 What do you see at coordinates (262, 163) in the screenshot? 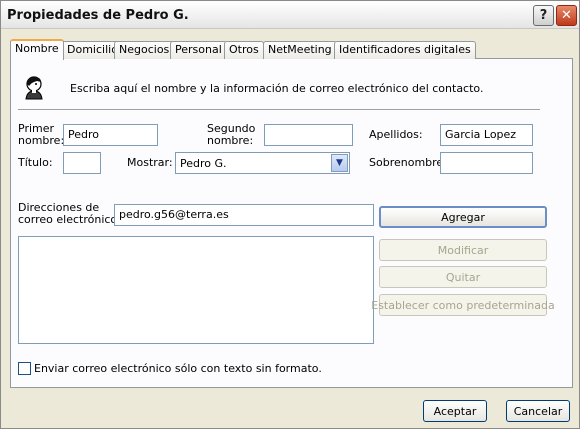
I see `mostrar-select: Pedro G. ▼` at bounding box center [262, 163].